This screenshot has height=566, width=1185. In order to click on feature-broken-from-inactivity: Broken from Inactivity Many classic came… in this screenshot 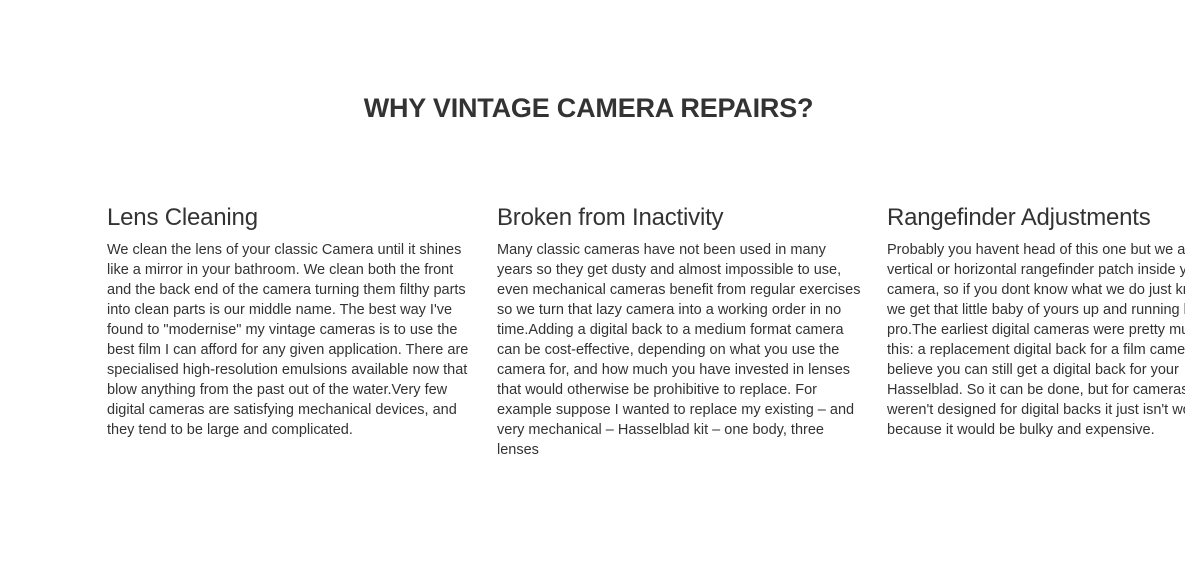, I will do `click(679, 331)`.